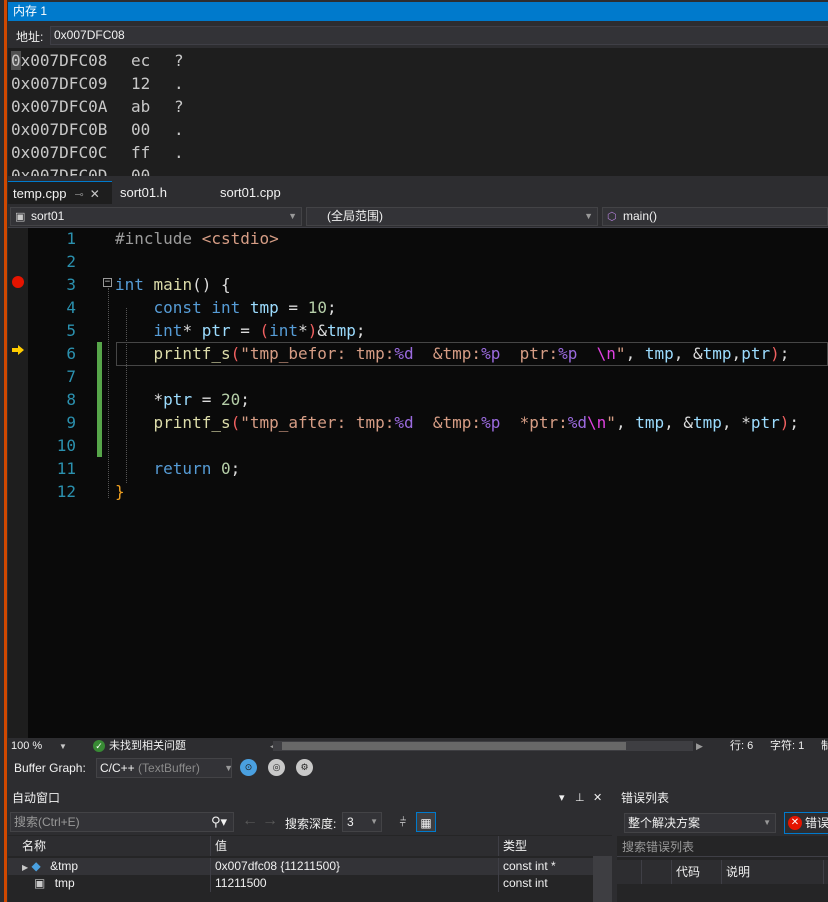 Image resolution: width=828 pixels, height=902 pixels. What do you see at coordinates (60, 192) in the screenshot?
I see `tab-temp-cpp: temp.cpp ⊸ ✕` at bounding box center [60, 192].